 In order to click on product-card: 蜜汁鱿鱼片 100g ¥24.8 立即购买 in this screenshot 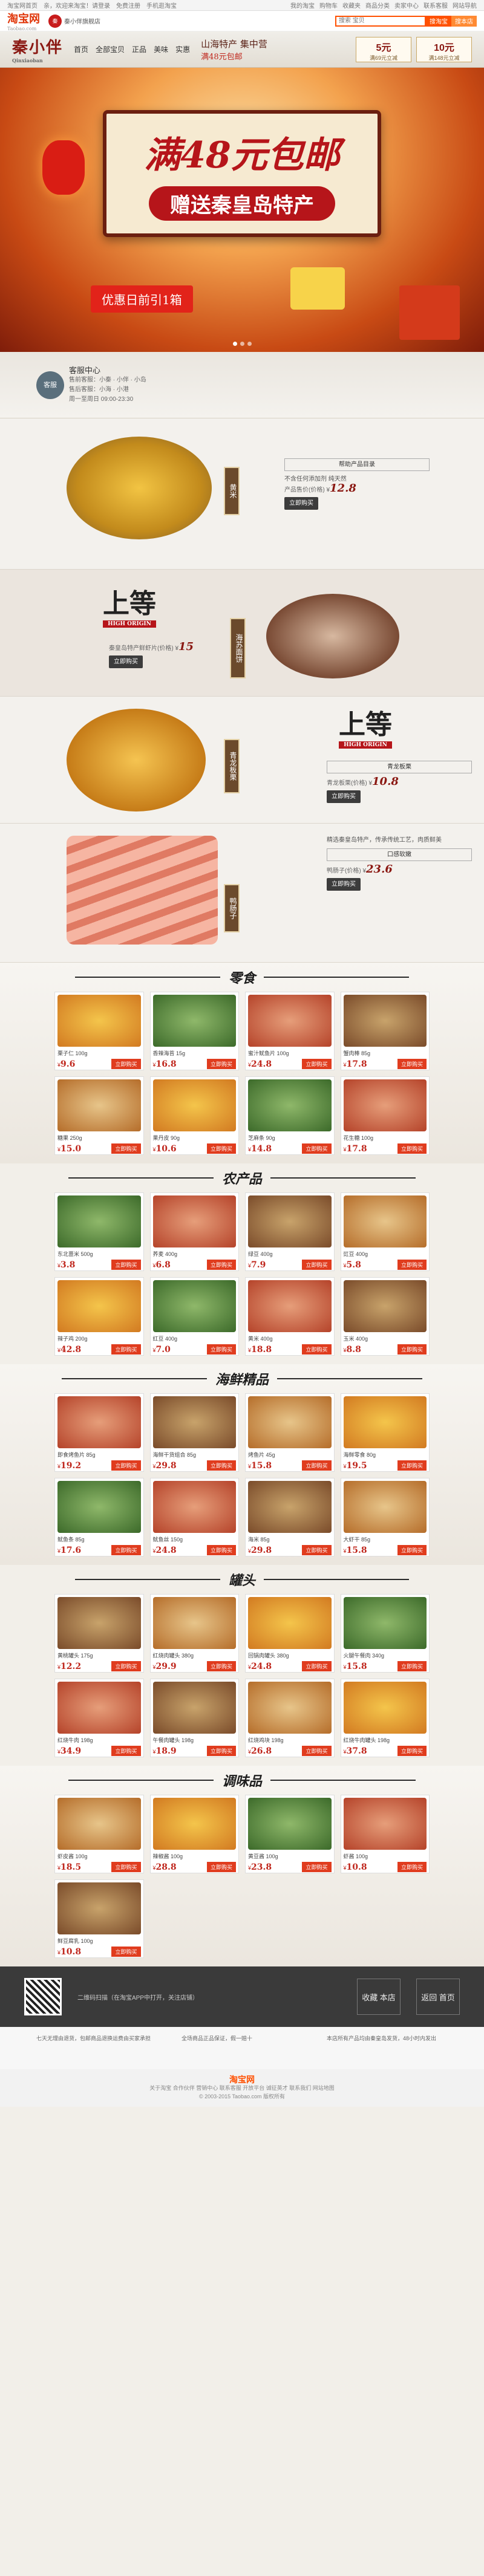, I will do `click(290, 1031)`.